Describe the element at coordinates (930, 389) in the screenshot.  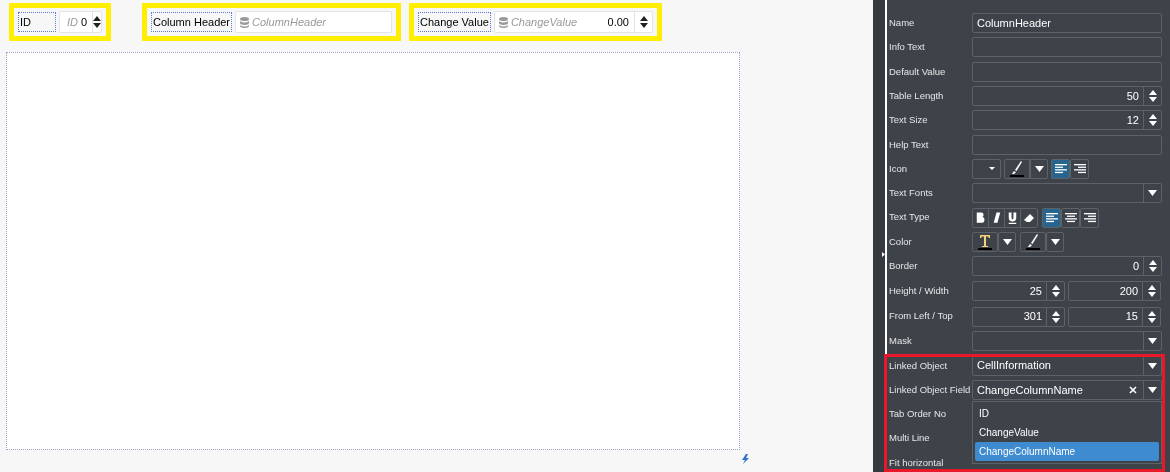
I see `property-label: Linked Object Field` at that location.